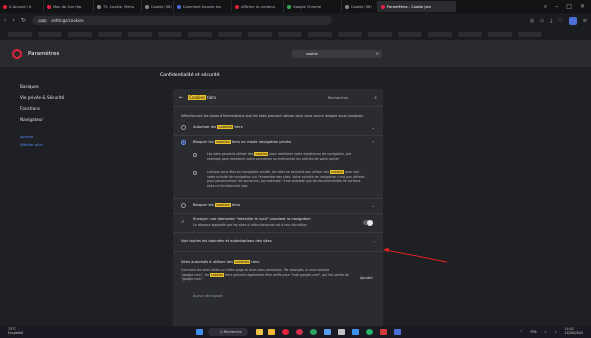 Image resolution: width=591 pixels, height=338 pixels. Describe the element at coordinates (199, 332) in the screenshot. I see `start-icon` at that location.